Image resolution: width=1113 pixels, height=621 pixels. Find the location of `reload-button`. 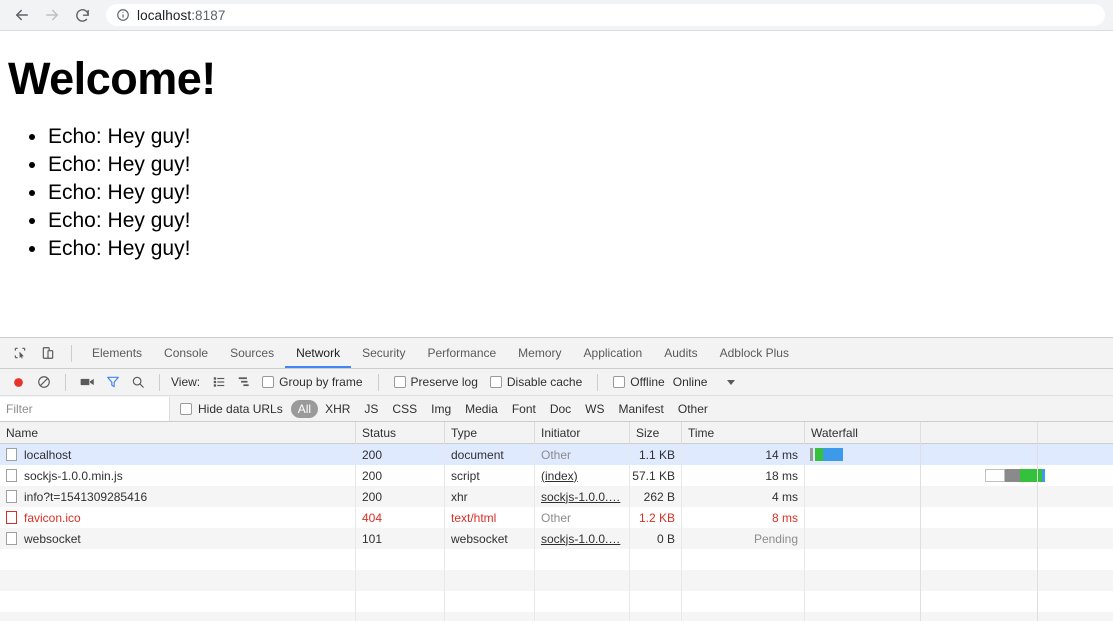

reload-button is located at coordinates (82, 15).